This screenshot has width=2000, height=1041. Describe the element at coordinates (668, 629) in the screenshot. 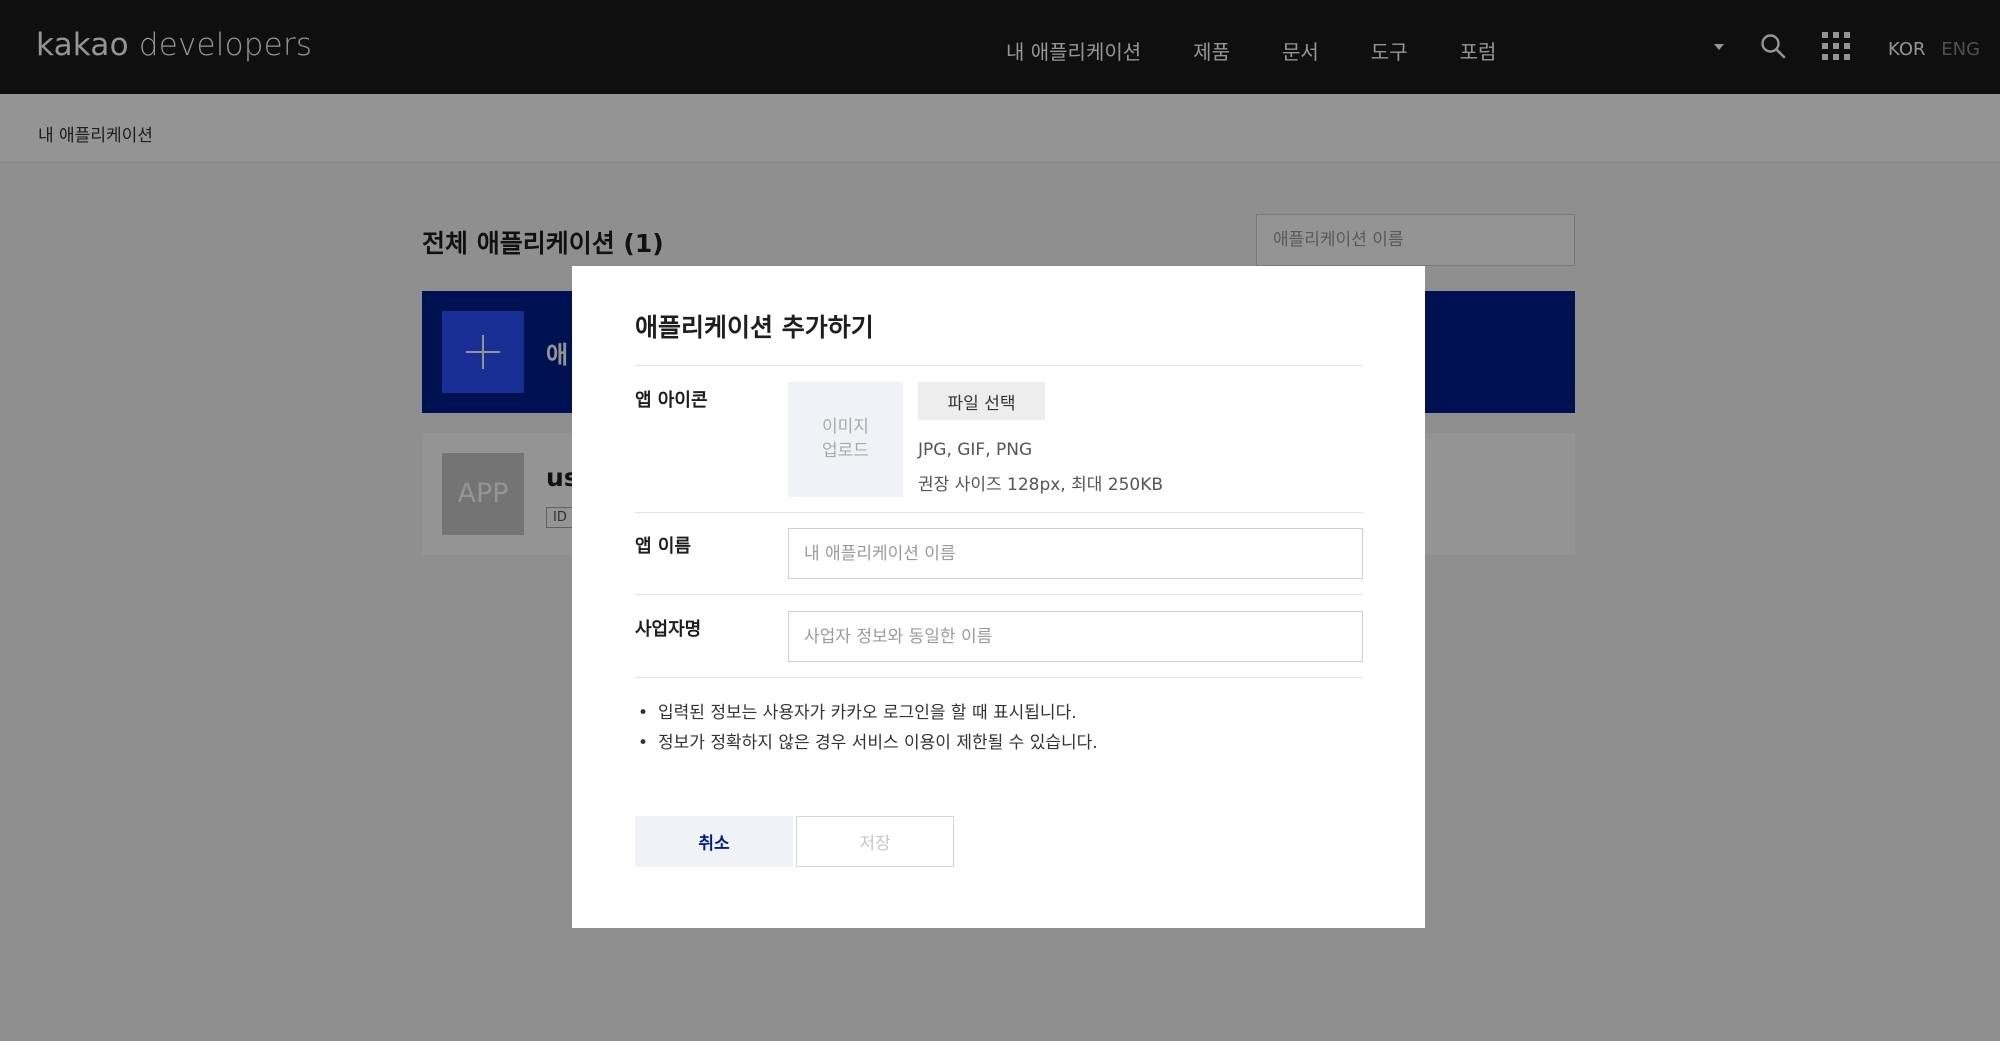

I see `company-name-label: 사업자명` at that location.